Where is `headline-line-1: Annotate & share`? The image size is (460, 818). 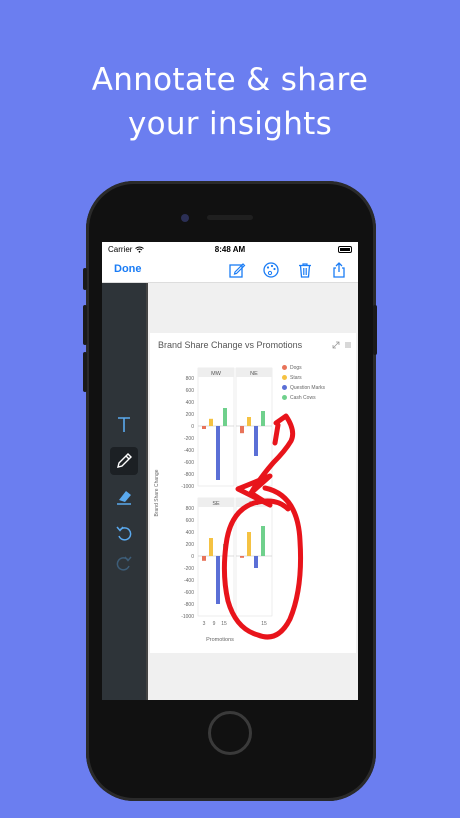 headline-line-1: Annotate & share is located at coordinates (230, 80).